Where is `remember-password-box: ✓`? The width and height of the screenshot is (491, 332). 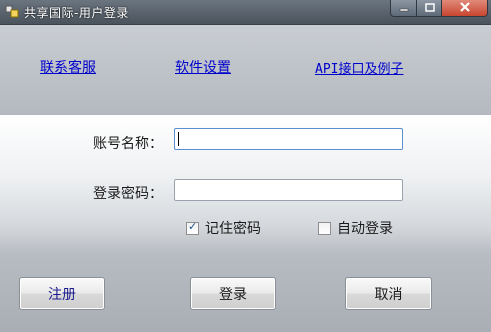 remember-password-box: ✓ is located at coordinates (192, 227).